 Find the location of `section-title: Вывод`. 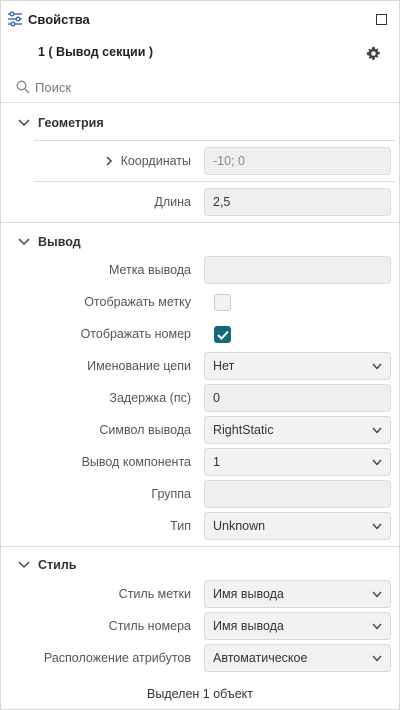

section-title: Вывод is located at coordinates (59, 242).